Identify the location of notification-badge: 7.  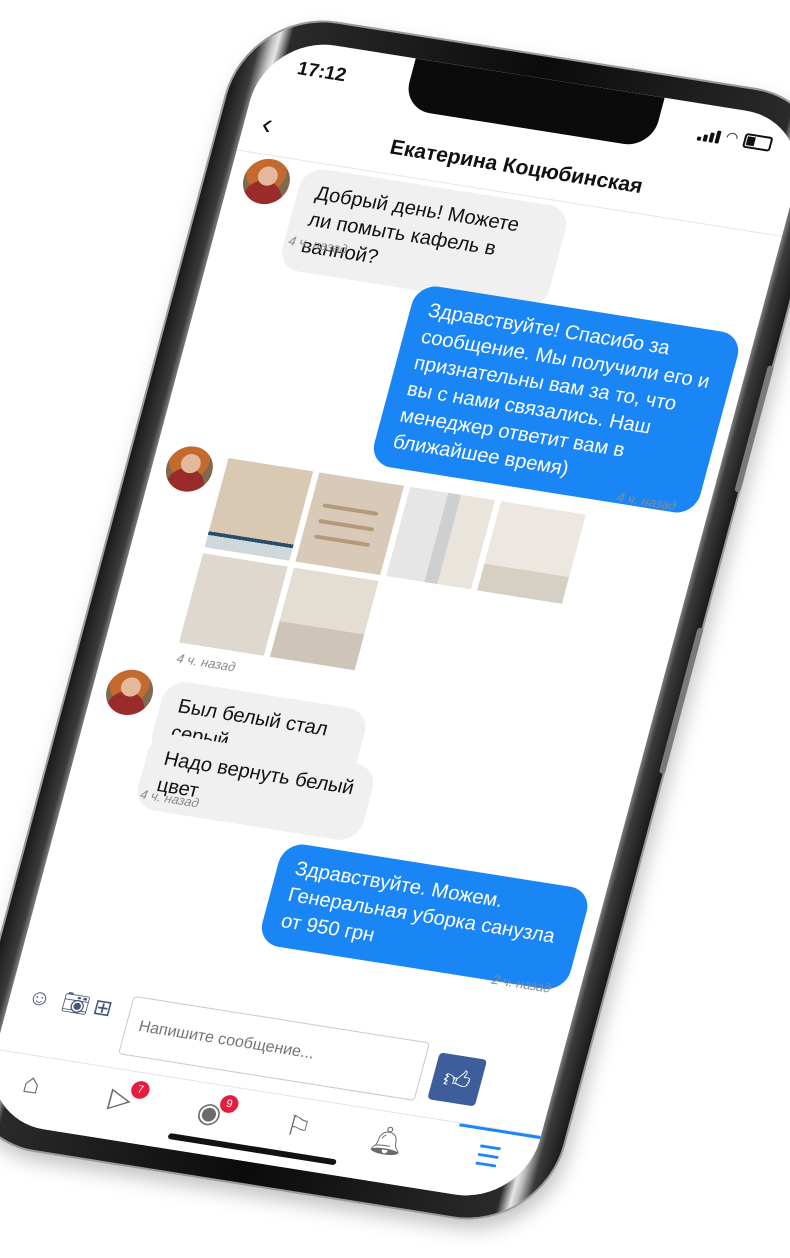
(140, 1090).